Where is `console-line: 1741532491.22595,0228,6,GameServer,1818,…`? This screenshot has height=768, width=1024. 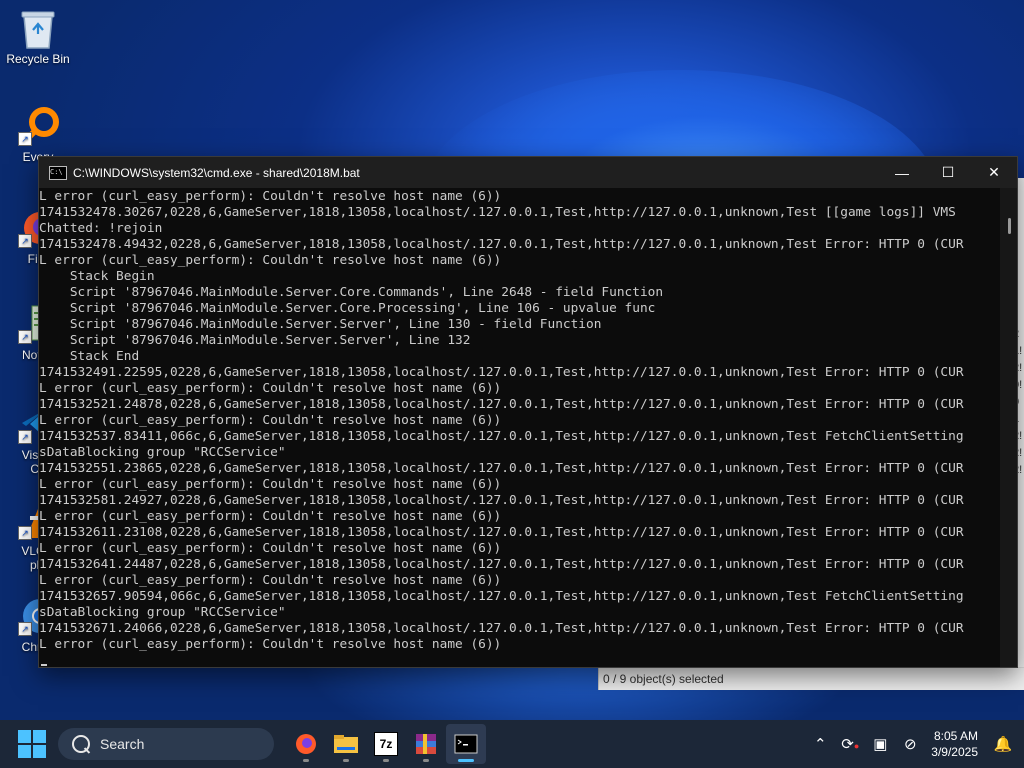
console-line: 1741532491.22595,0228,6,GameServer,1818,… is located at coordinates (501, 372).